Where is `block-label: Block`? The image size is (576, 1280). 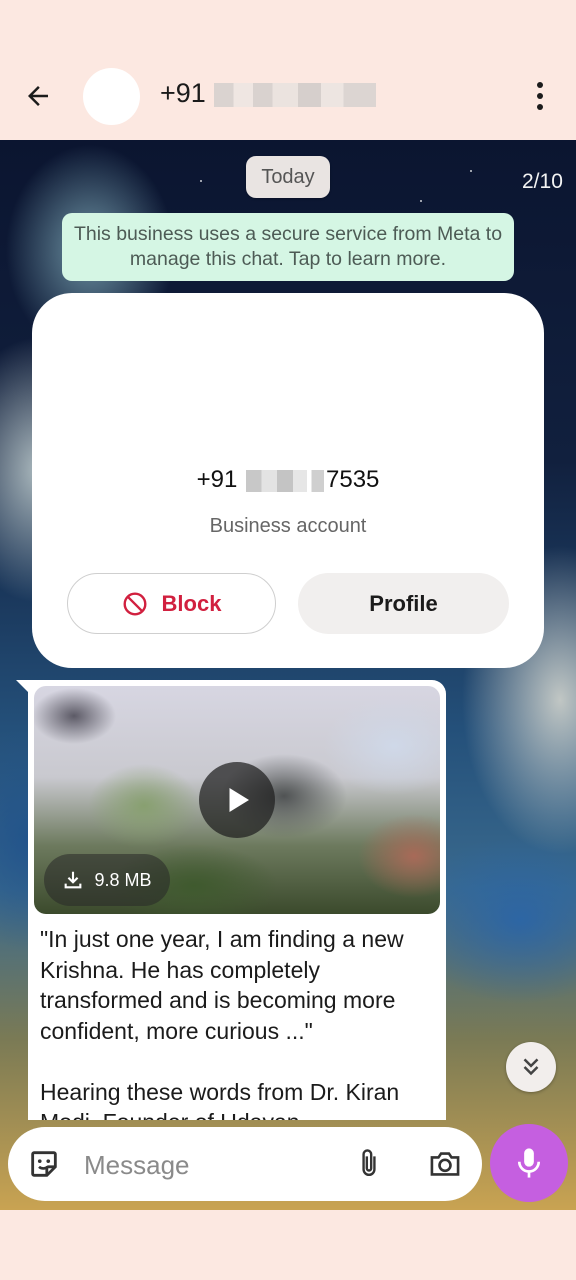
block-label: Block is located at coordinates (191, 603).